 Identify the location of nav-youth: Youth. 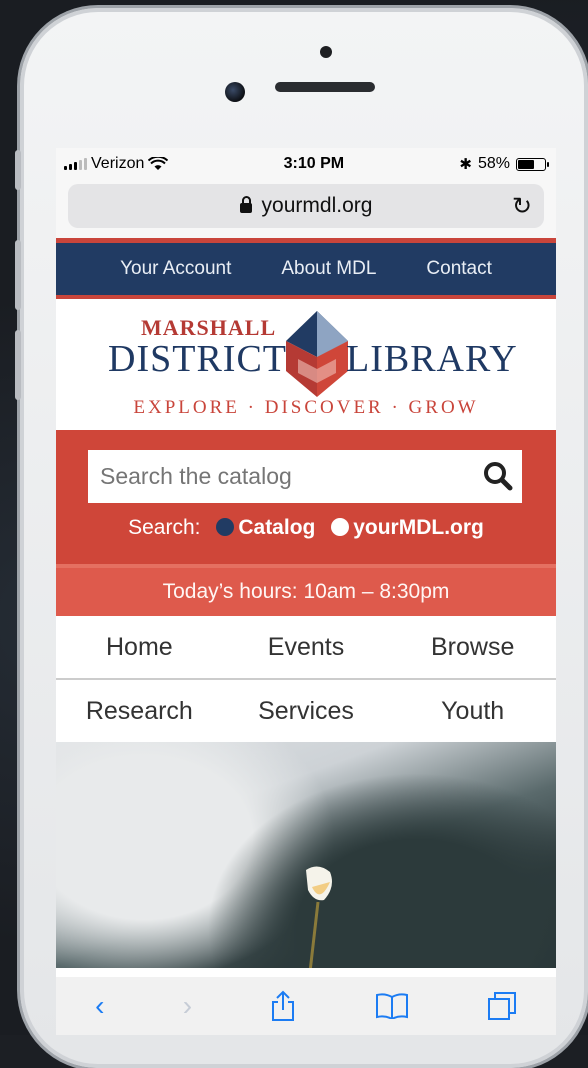
(472, 711).